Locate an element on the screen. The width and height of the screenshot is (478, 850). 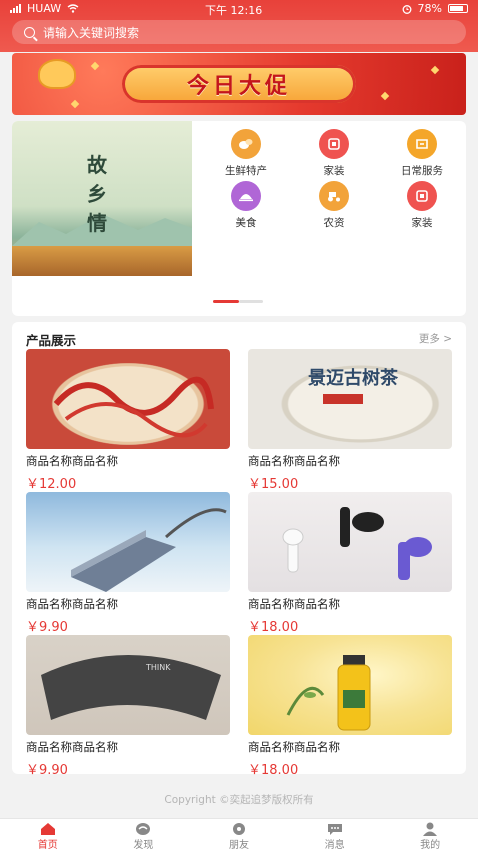
search-icon is located at coordinates (29, 32).